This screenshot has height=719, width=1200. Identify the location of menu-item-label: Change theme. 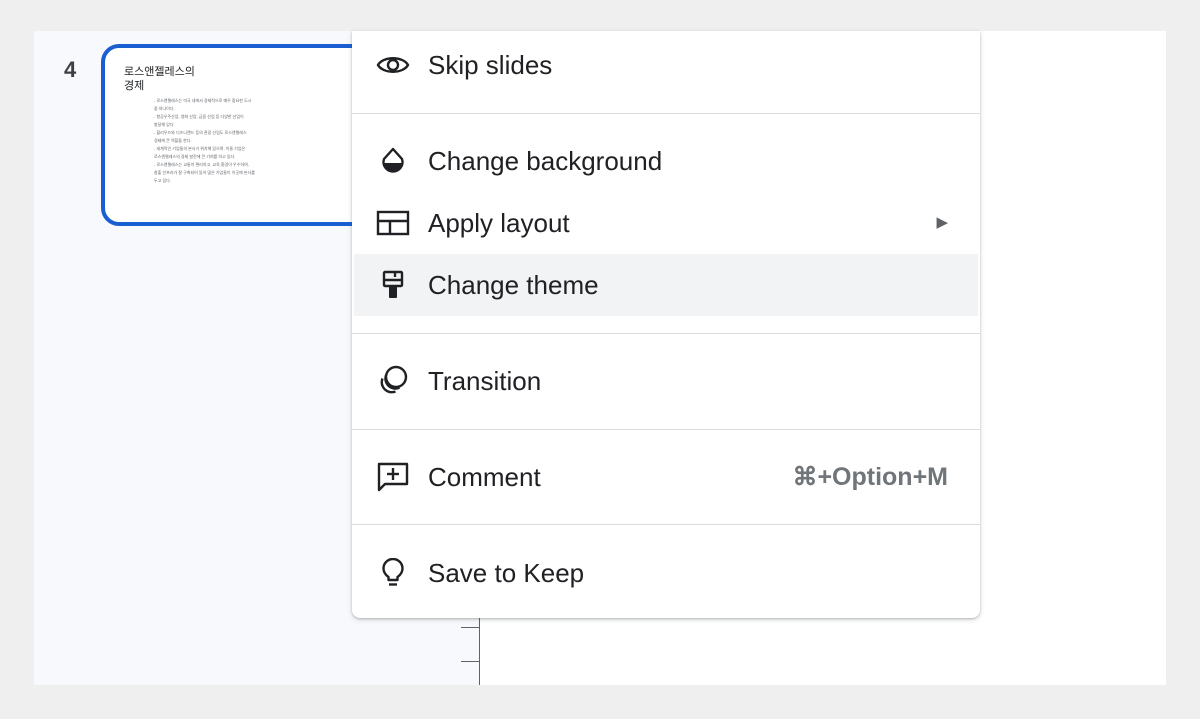
(513, 285).